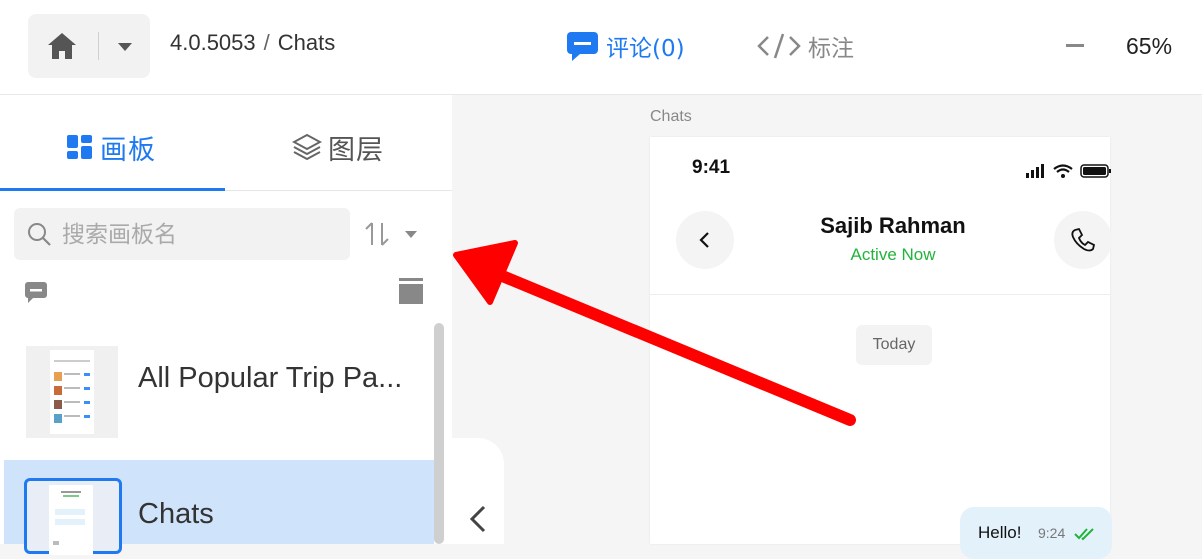 Image resolution: width=1202 pixels, height=559 pixels. I want to click on tab-comments: 评论(0), so click(625, 46).